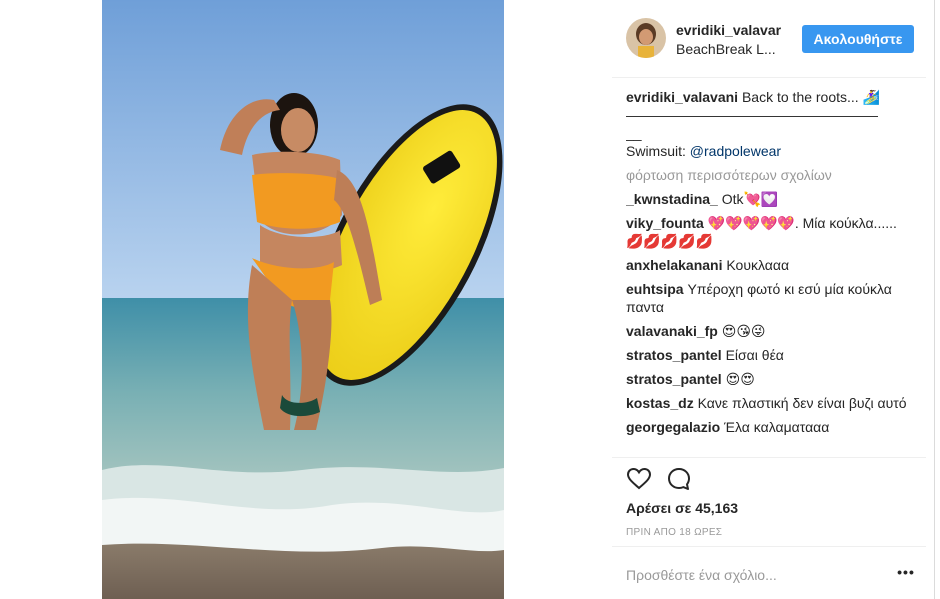  I want to click on list-item: _kwnstadina_ Otk💘💟, so click(771, 199).